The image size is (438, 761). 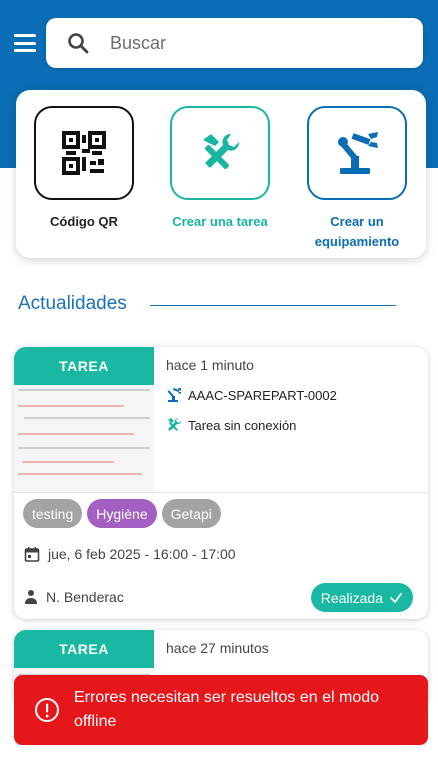 What do you see at coordinates (72, 303) in the screenshot?
I see `section-title: Actualidades` at bounding box center [72, 303].